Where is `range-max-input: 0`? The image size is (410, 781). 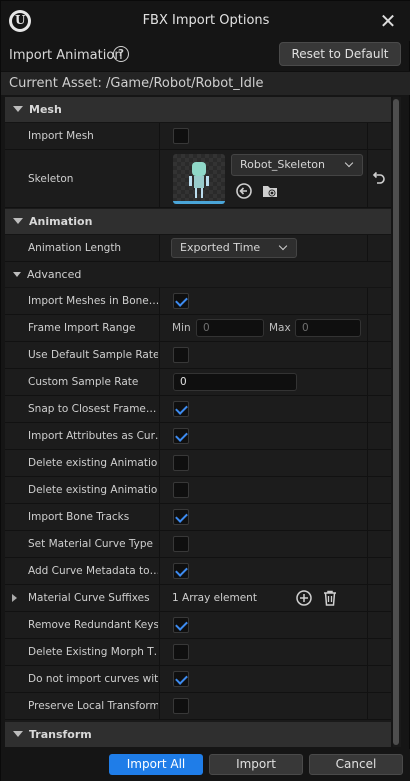
range-max-input: 0 is located at coordinates (328, 328).